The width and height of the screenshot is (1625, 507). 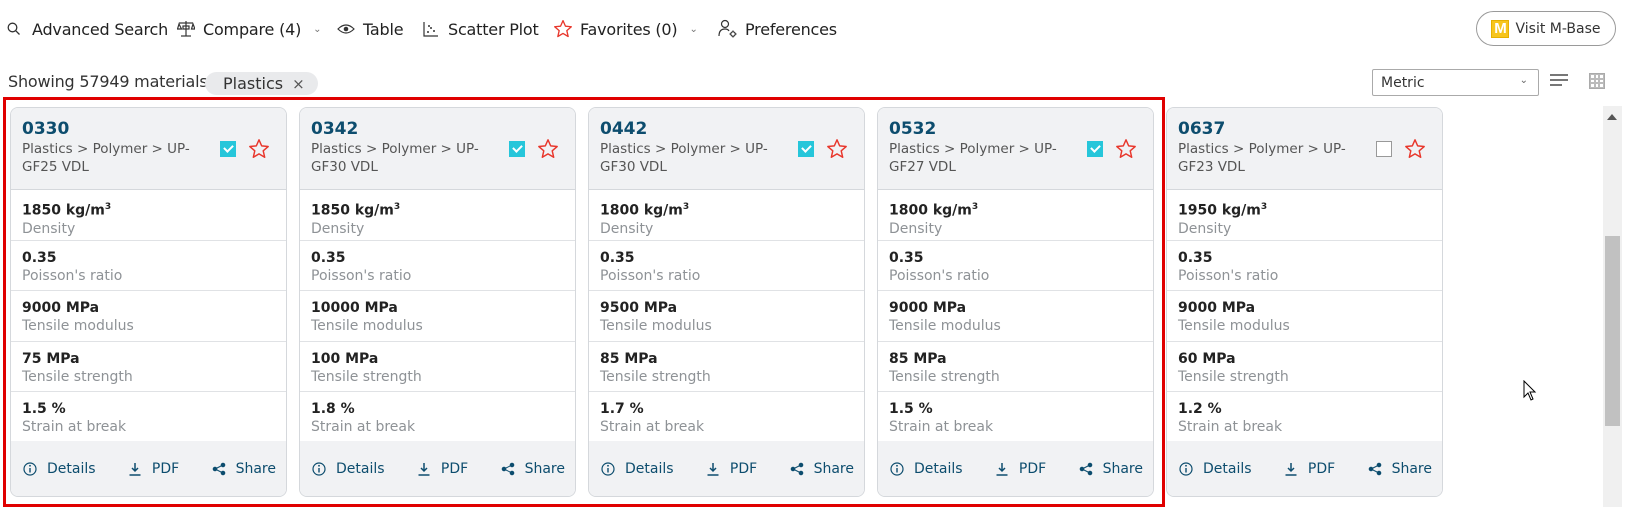 I want to click on vertical-scrollbar, so click(x=1612, y=306).